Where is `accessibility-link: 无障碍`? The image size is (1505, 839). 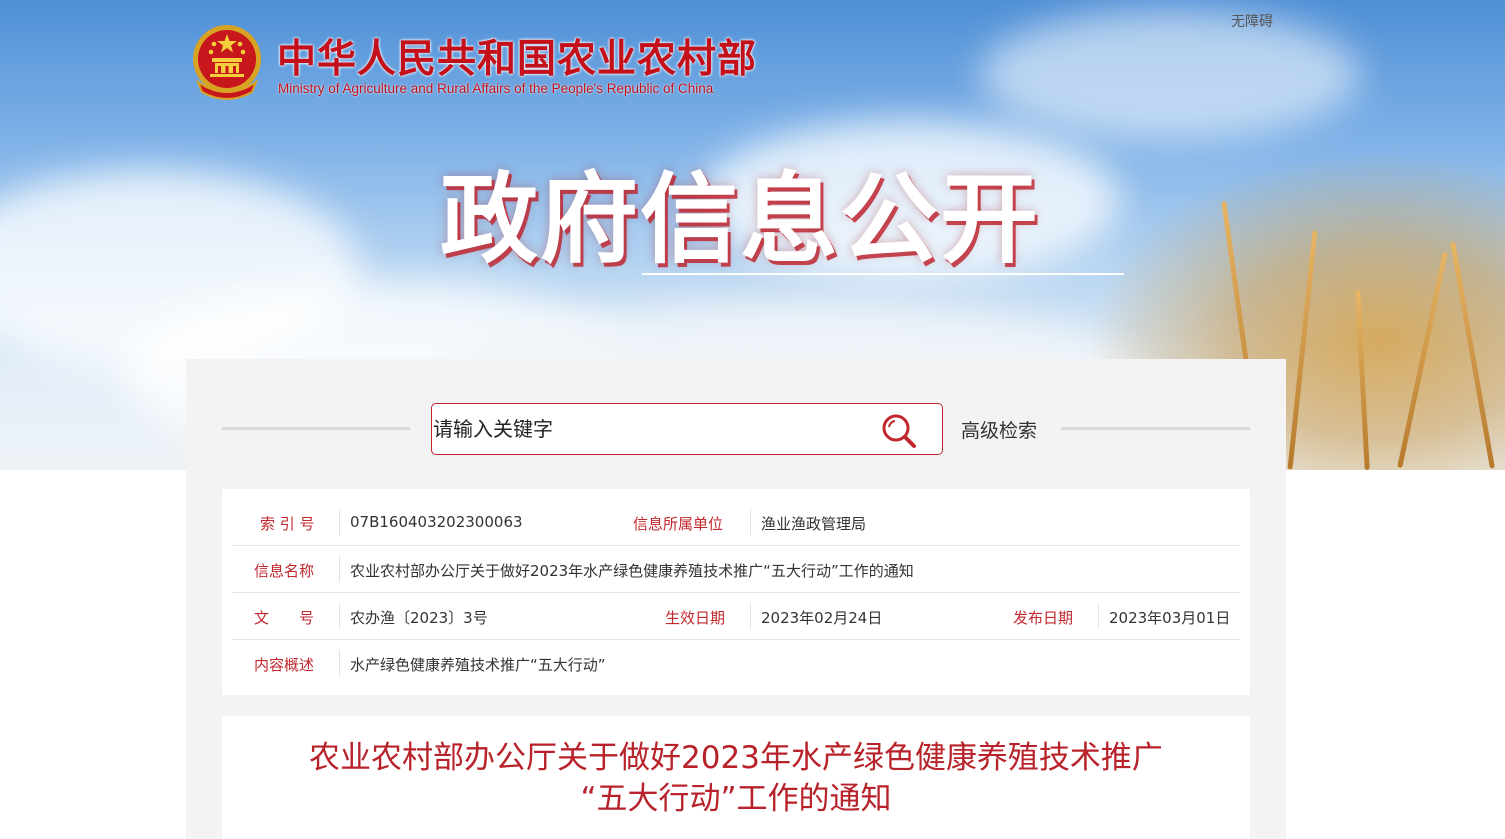 accessibility-link: 无障碍 is located at coordinates (1252, 21).